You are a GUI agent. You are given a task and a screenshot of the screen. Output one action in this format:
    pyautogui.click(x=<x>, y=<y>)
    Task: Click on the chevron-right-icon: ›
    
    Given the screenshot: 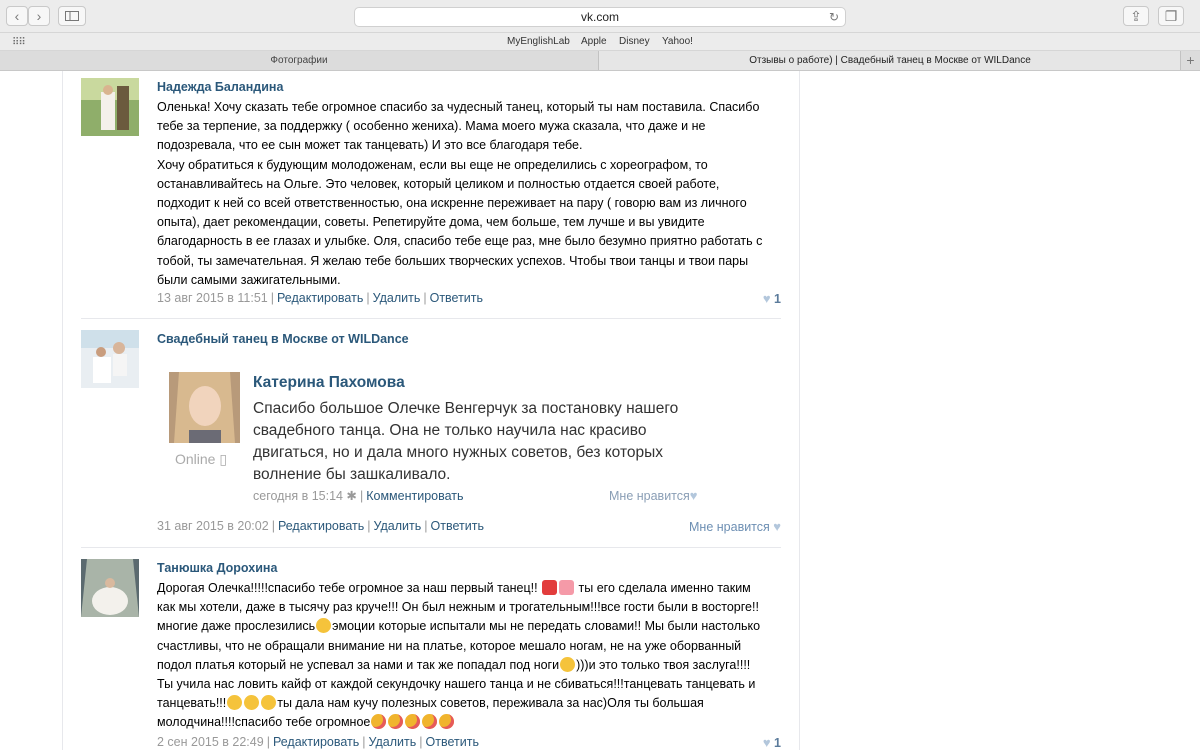 What is the action you would take?
    pyautogui.click(x=39, y=16)
    